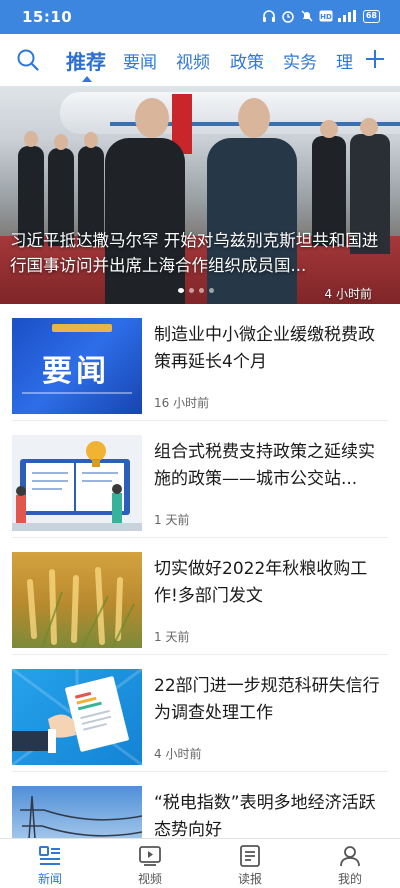  Describe the element at coordinates (230, 113) in the screenshot. I see `hero-image-airplane` at that location.